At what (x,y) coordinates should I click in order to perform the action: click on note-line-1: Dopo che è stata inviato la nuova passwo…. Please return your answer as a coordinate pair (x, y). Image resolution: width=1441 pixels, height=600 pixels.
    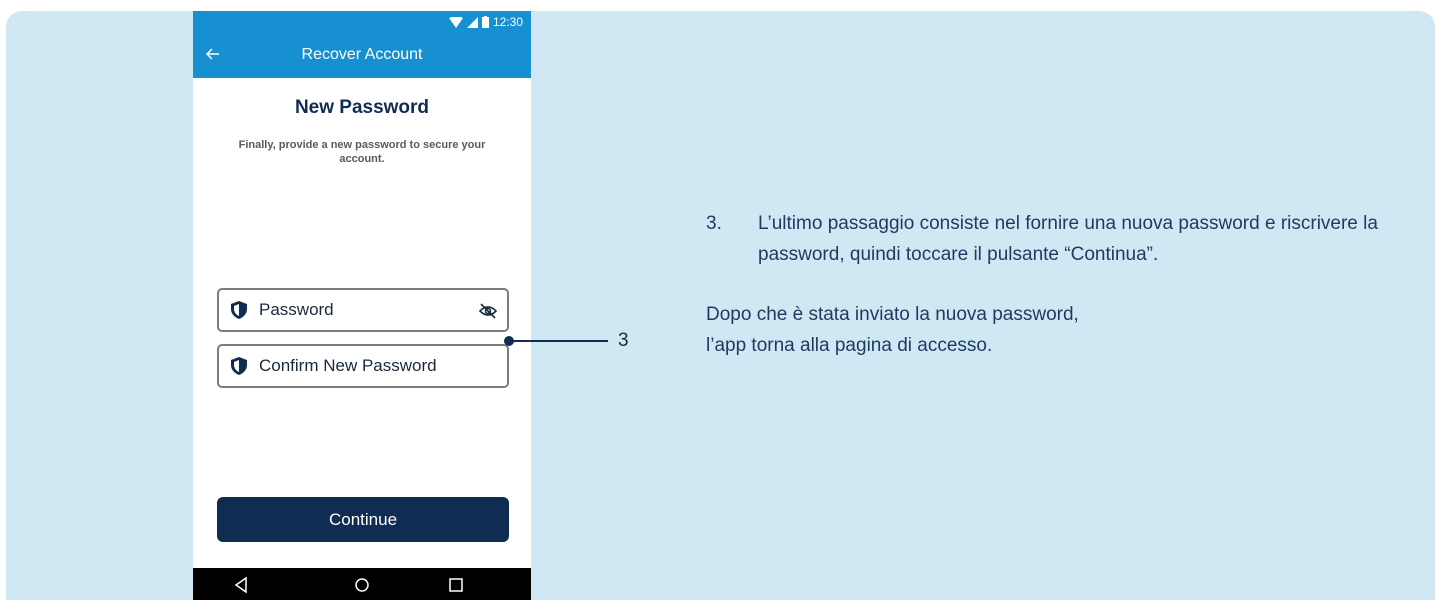
    Looking at the image, I should click on (892, 314).